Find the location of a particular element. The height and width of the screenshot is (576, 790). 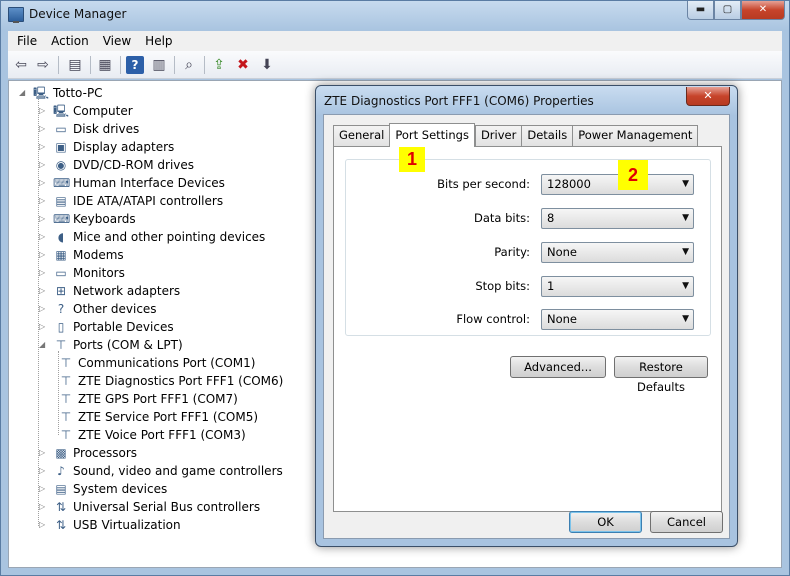

parity-value: None is located at coordinates (562, 252).